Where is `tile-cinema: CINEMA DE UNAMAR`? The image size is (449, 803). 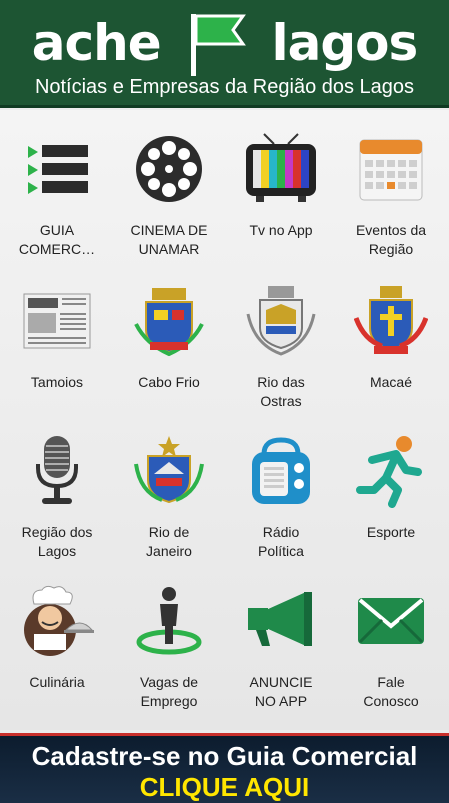 tile-cinema: CINEMA DE UNAMAR is located at coordinates (169, 185).